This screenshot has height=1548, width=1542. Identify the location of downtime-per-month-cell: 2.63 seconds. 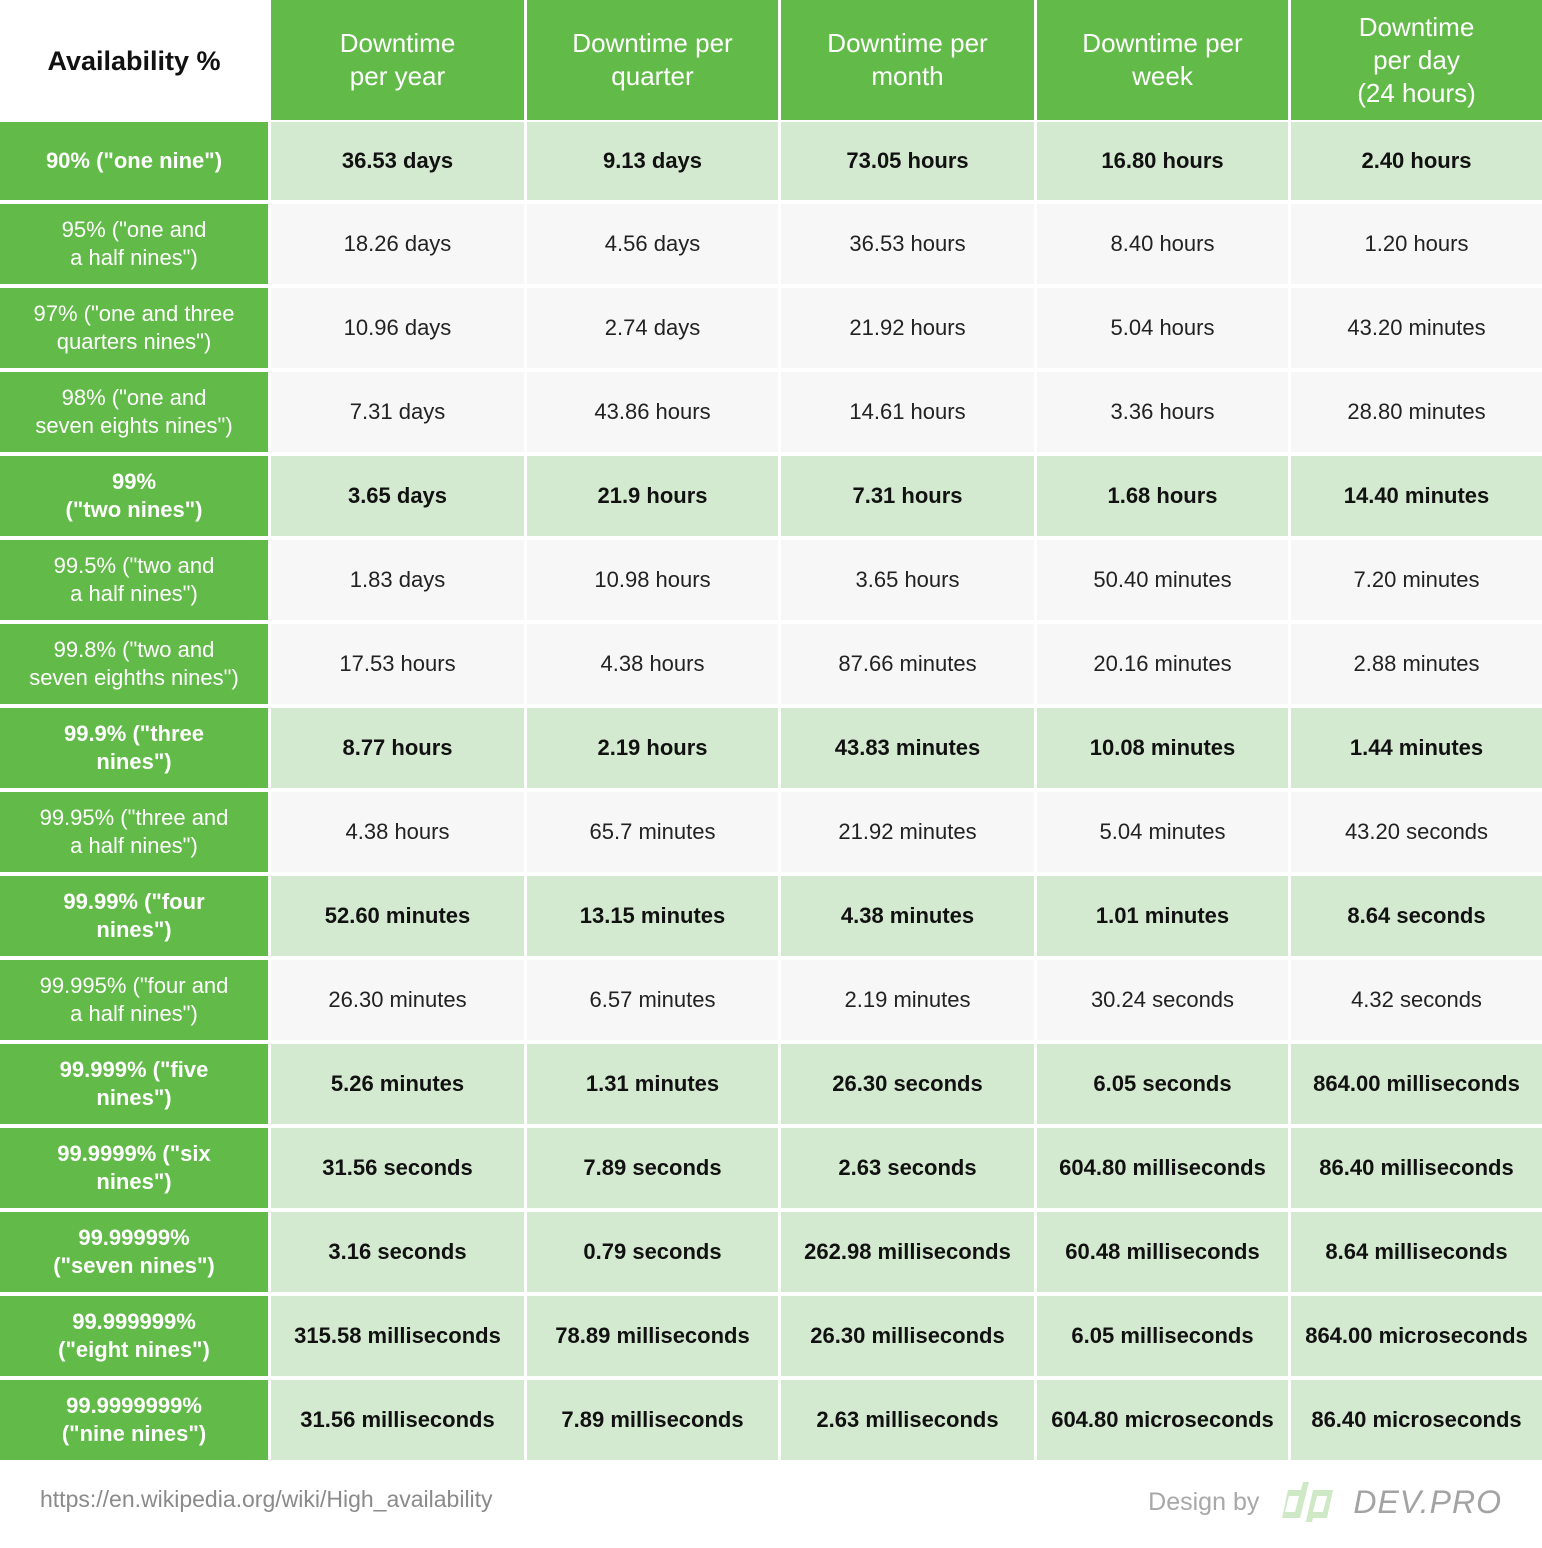
(906, 1170).